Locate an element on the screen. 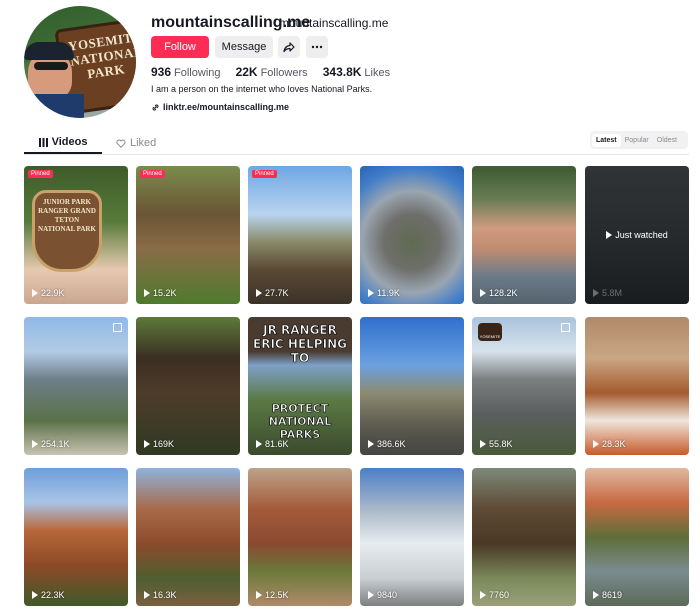 The height and width of the screenshot is (614, 700). view-count-text: 55.8K is located at coordinates (501, 444).